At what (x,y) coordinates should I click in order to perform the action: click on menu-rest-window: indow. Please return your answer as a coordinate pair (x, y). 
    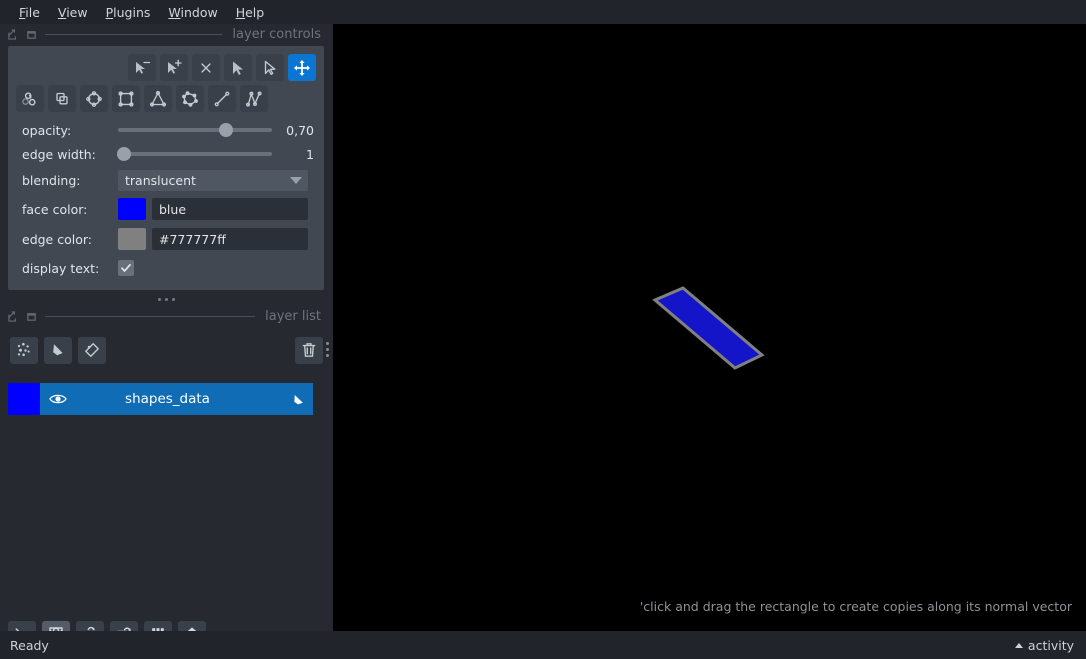
    Looking at the image, I should click on (199, 12).